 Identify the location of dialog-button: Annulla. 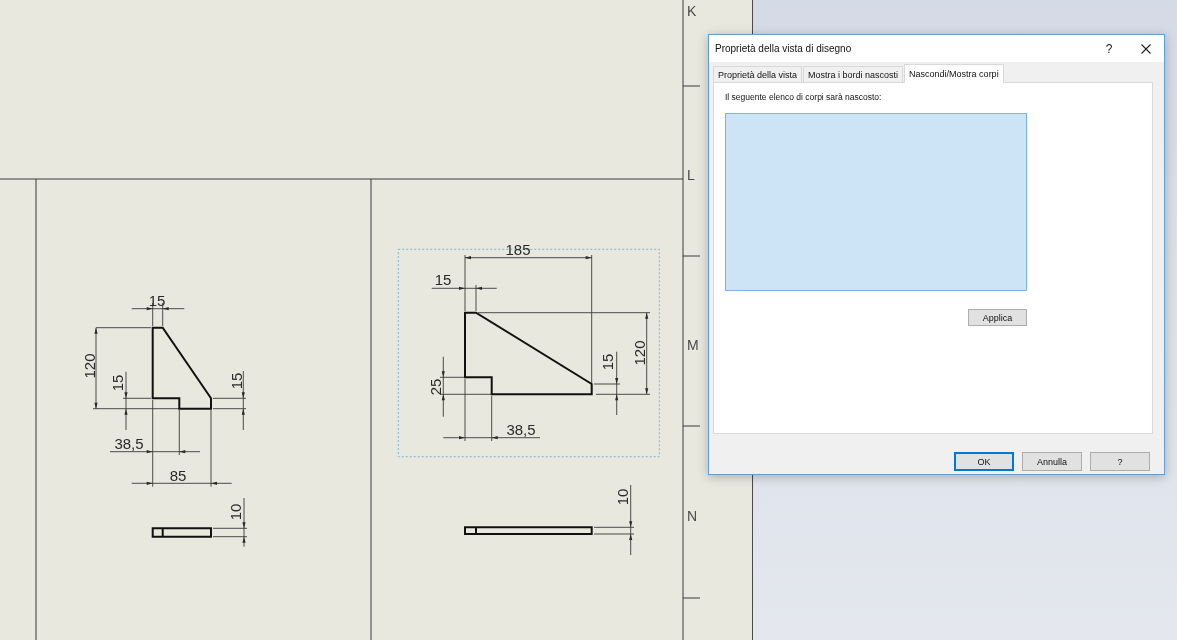
(1052, 461).